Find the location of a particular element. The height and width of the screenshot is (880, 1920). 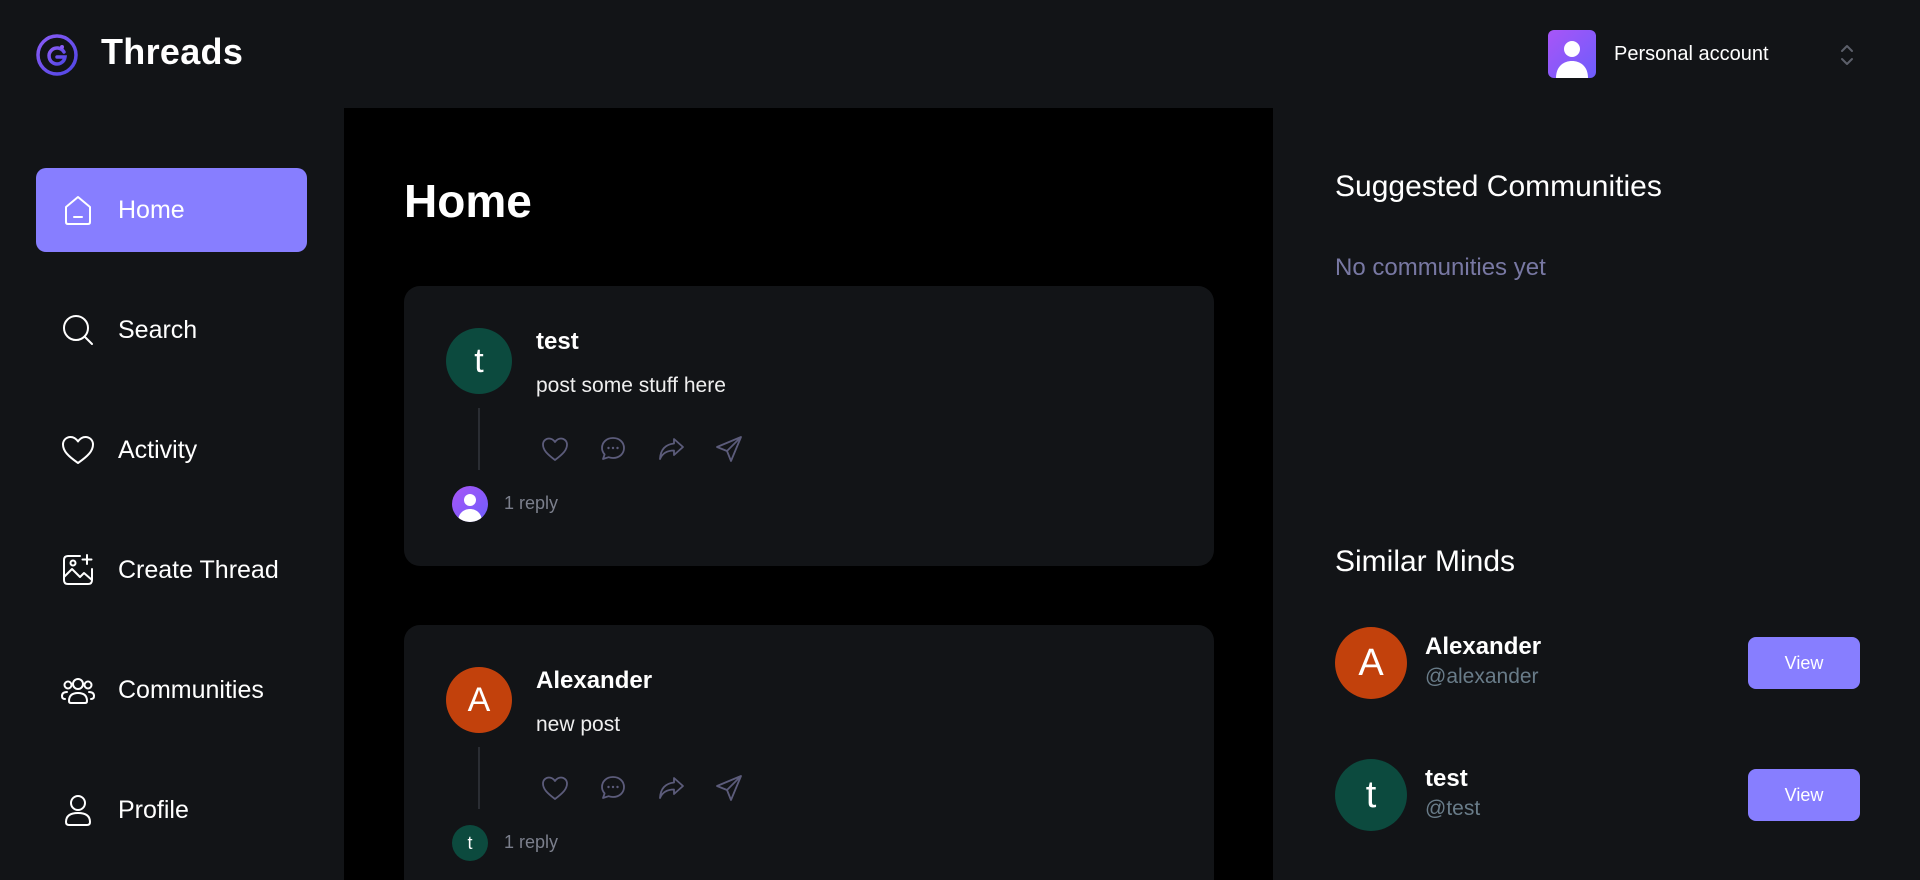

heart-icon is located at coordinates (78, 450).